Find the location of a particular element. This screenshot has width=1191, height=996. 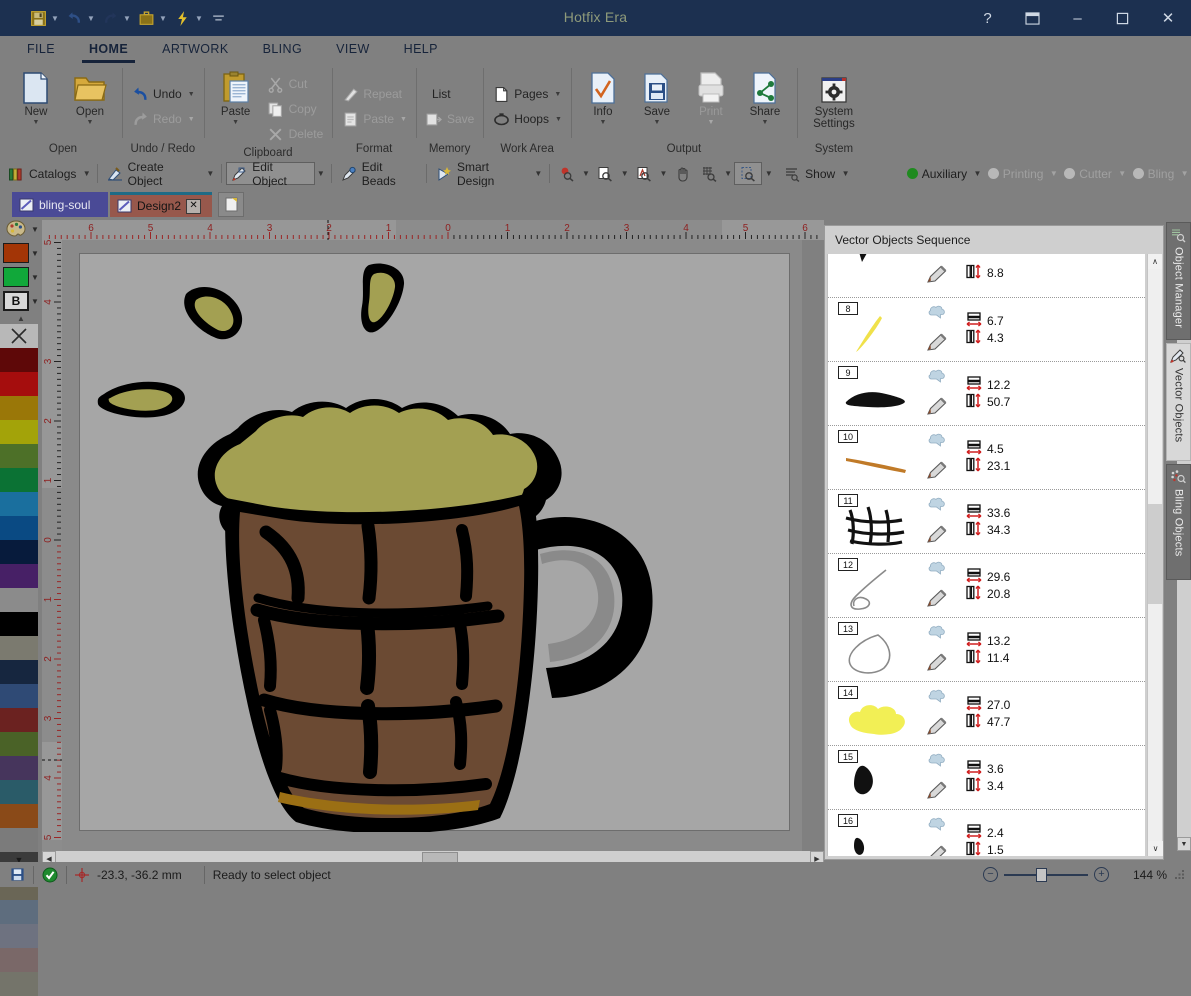

edit-object-chevron-down-icon: ▼ is located at coordinates (321, 173).